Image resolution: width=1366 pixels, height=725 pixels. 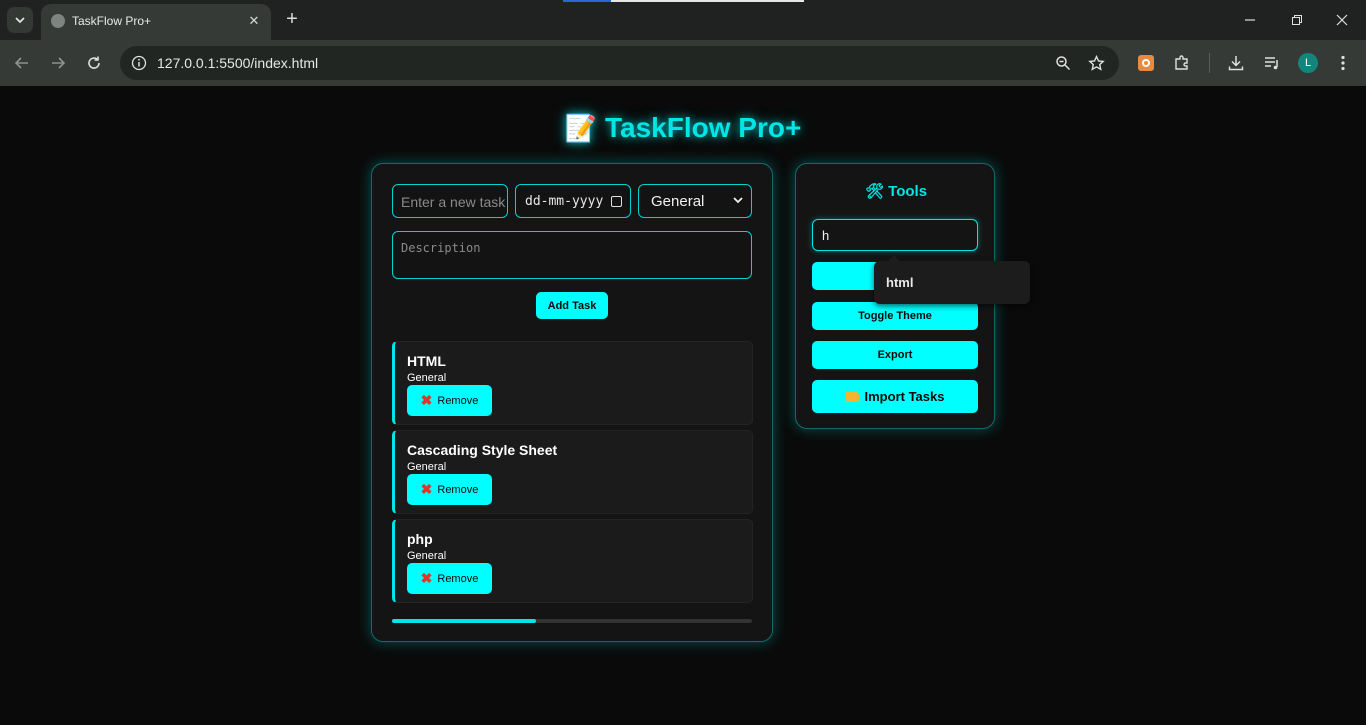 What do you see at coordinates (482, 450) in the screenshot?
I see `task-name: Cascading Style Sheet` at bounding box center [482, 450].